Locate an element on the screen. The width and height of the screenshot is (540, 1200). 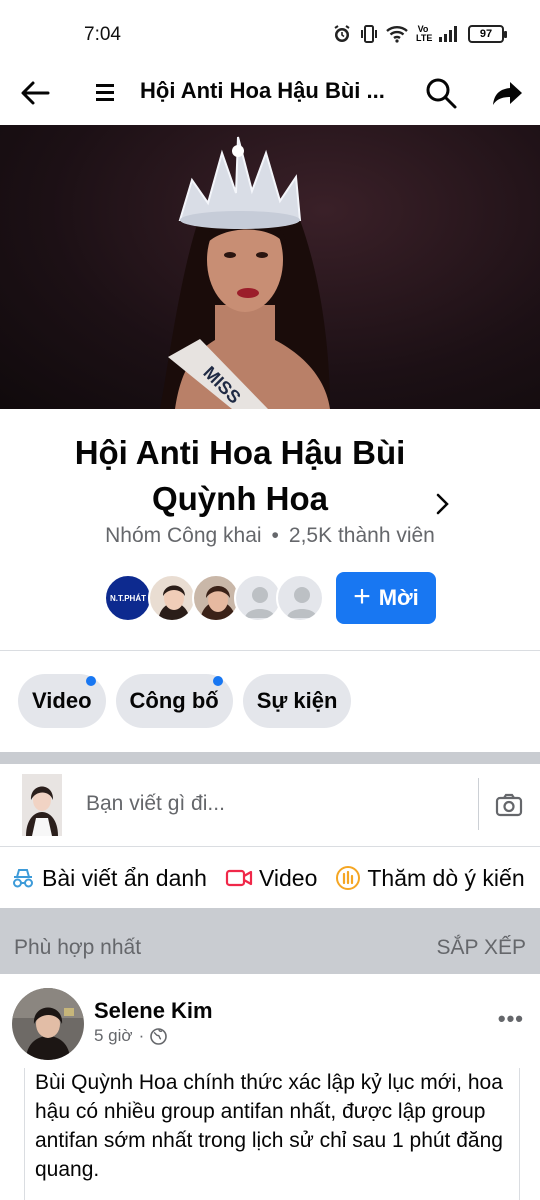
post-meta: 5 giờ · is located at coordinates (131, 1036).